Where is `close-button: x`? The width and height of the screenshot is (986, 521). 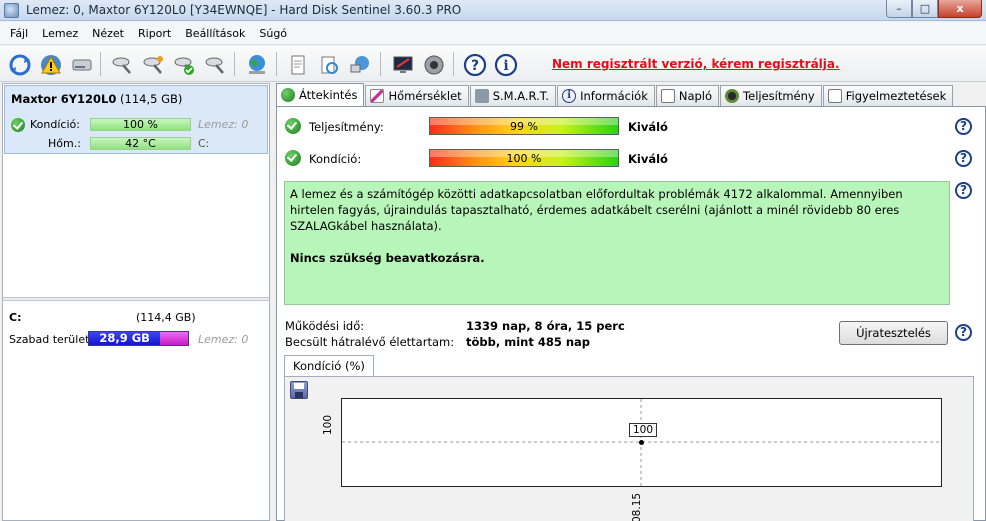 close-button: x is located at coordinates (960, 9).